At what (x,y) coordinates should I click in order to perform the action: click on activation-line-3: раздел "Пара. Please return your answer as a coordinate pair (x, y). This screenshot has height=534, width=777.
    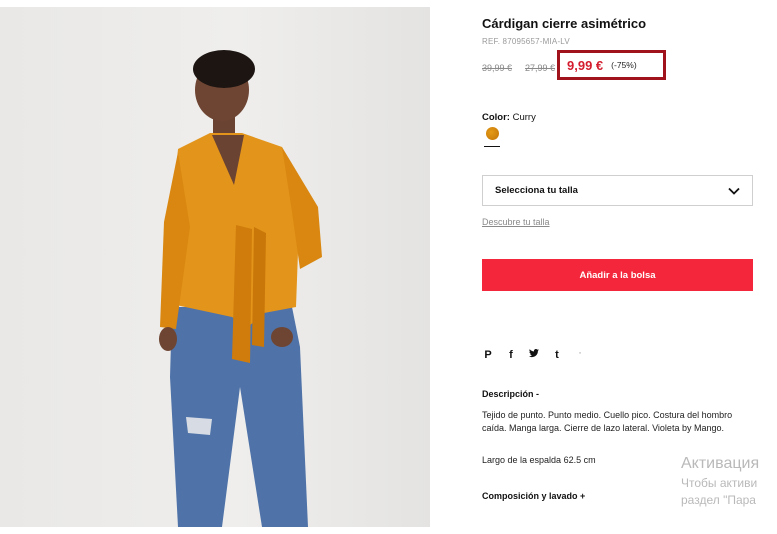
    Looking at the image, I should click on (718, 500).